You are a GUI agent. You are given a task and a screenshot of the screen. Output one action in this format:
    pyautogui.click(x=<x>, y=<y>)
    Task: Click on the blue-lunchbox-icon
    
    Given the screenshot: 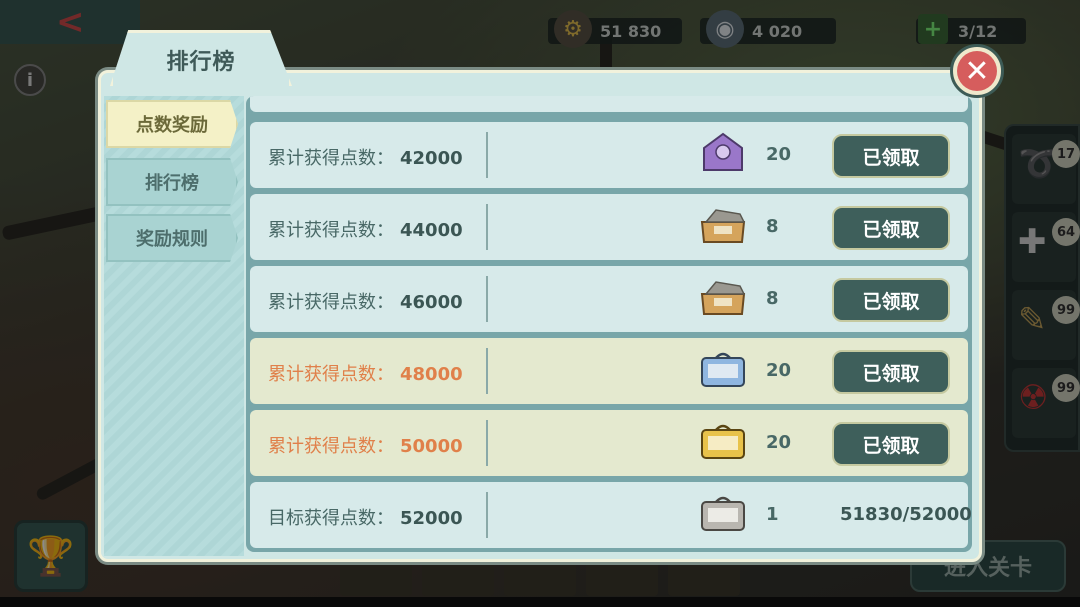 What is the action you would take?
    pyautogui.click(x=723, y=369)
    